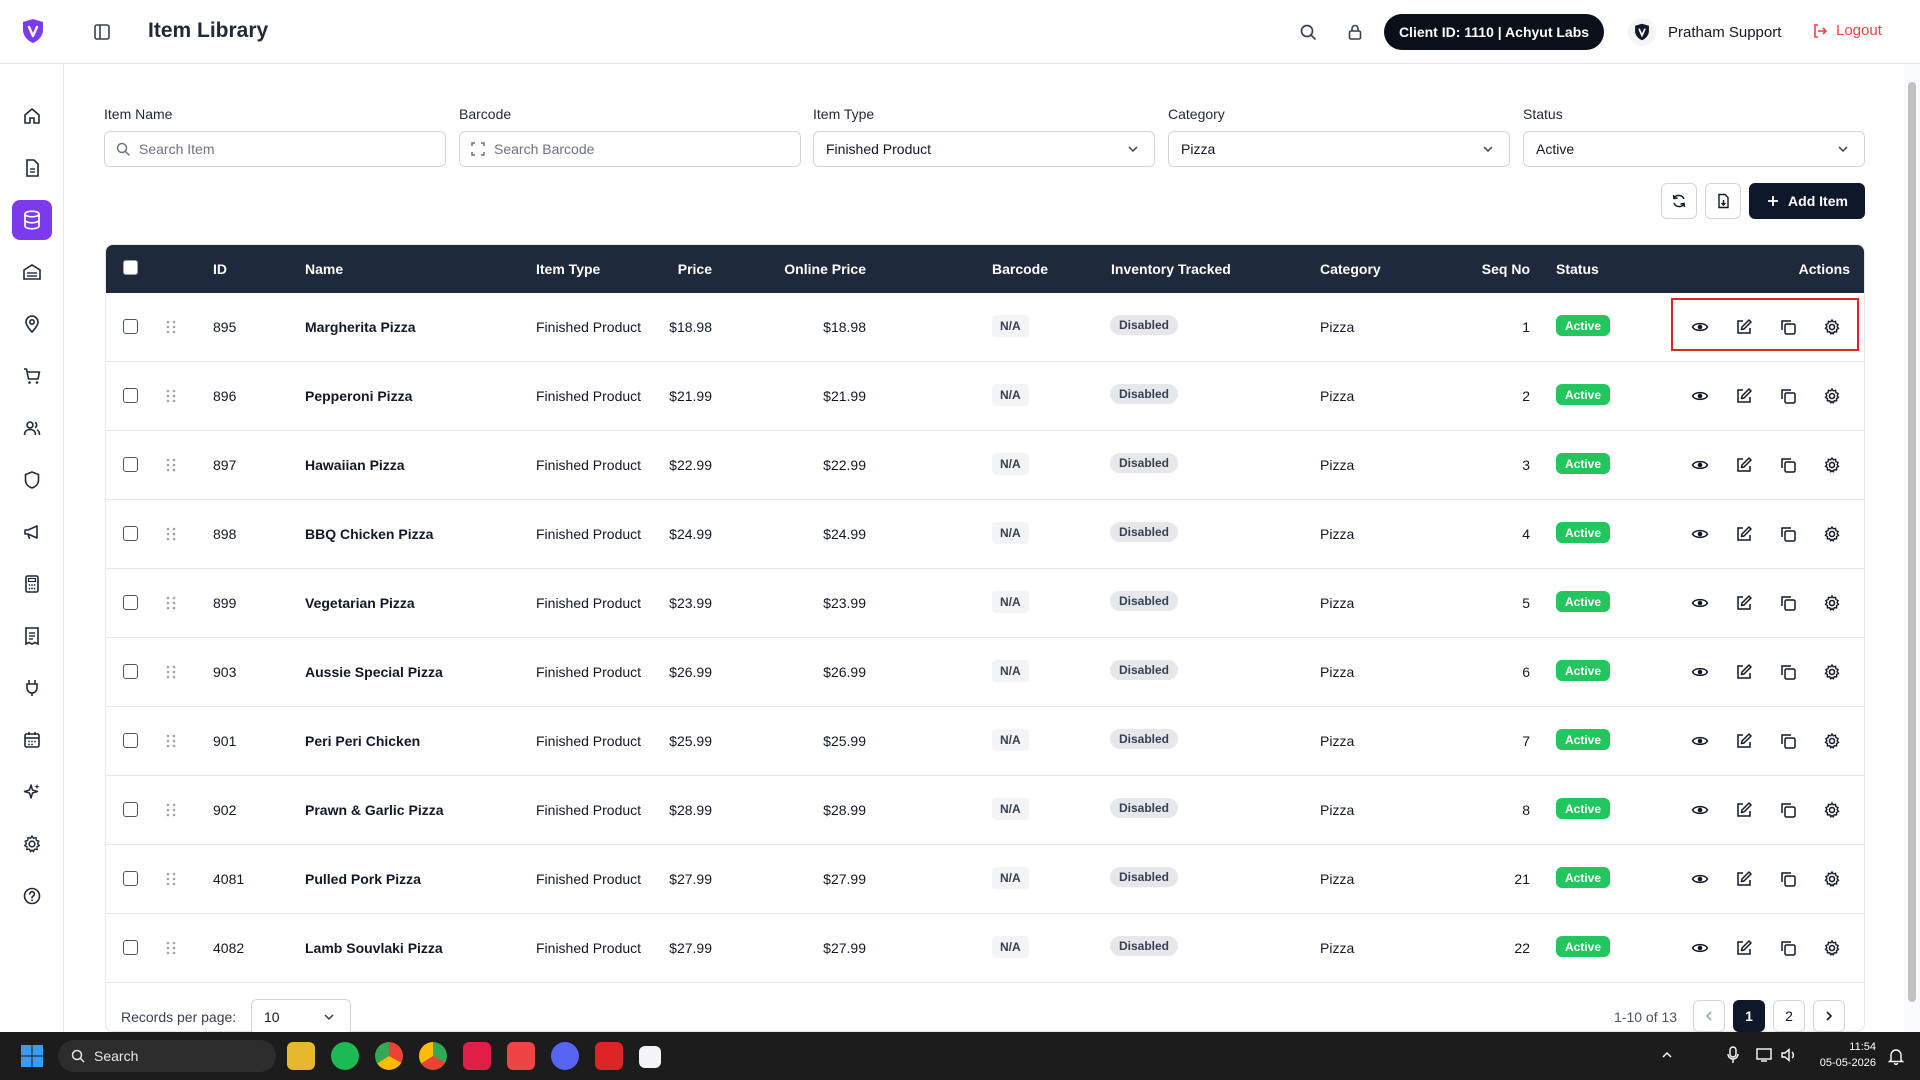 This screenshot has height=1080, width=1920. What do you see at coordinates (695, 269) in the screenshot?
I see `column-header-price: Price` at bounding box center [695, 269].